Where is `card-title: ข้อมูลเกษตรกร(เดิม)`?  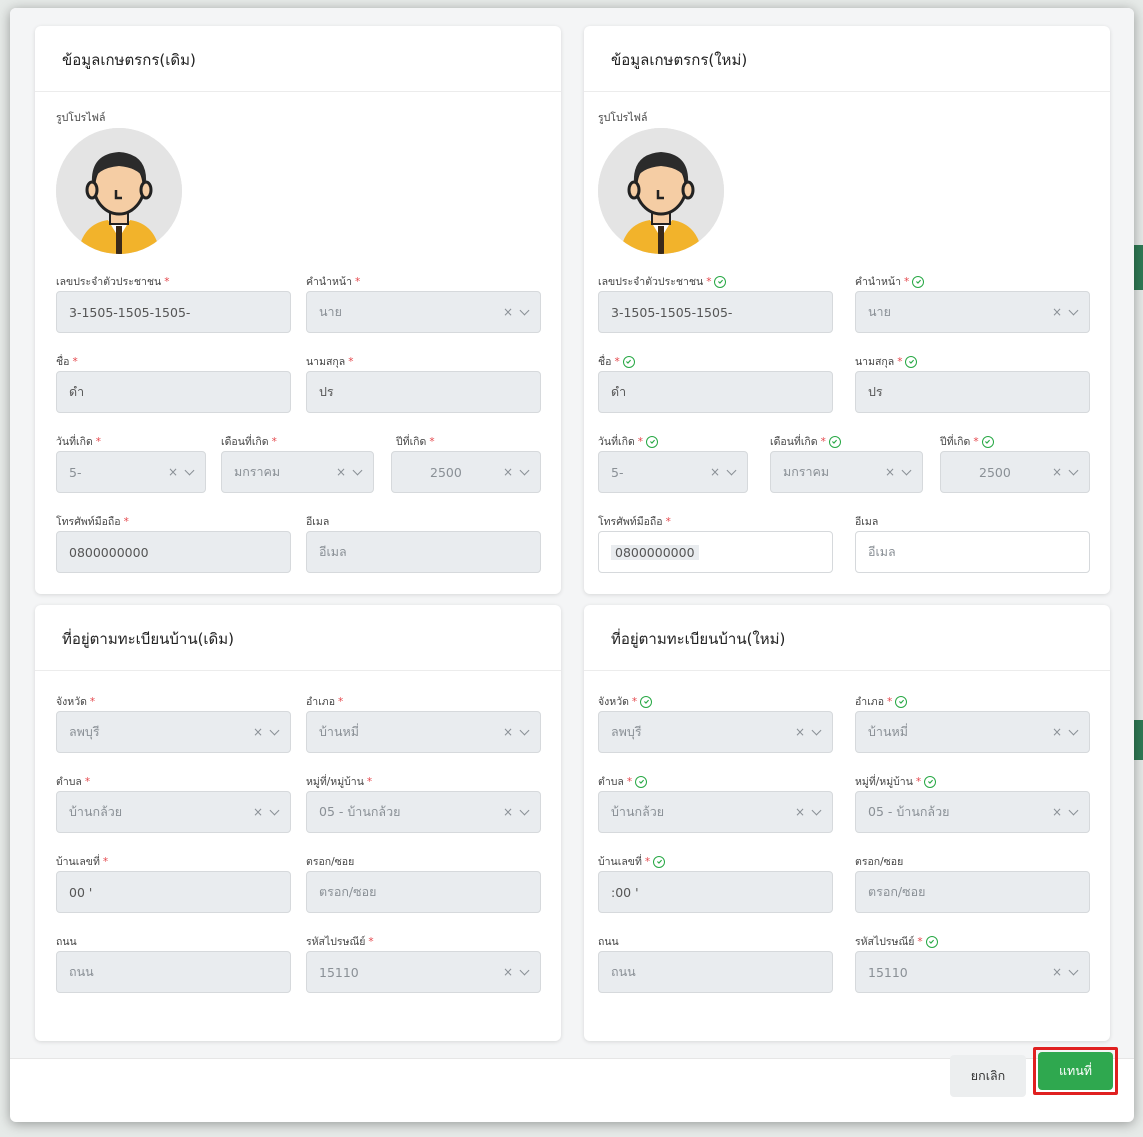 card-title: ข้อมูลเกษตรกร(เดิม) is located at coordinates (298, 59).